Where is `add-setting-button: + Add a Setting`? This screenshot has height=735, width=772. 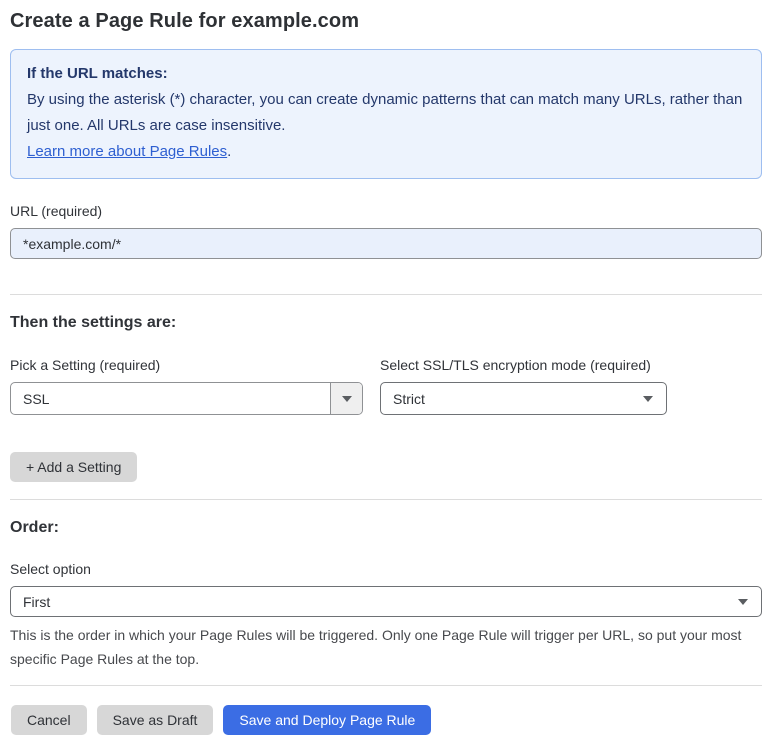
add-setting-button: + Add a Setting is located at coordinates (74, 467).